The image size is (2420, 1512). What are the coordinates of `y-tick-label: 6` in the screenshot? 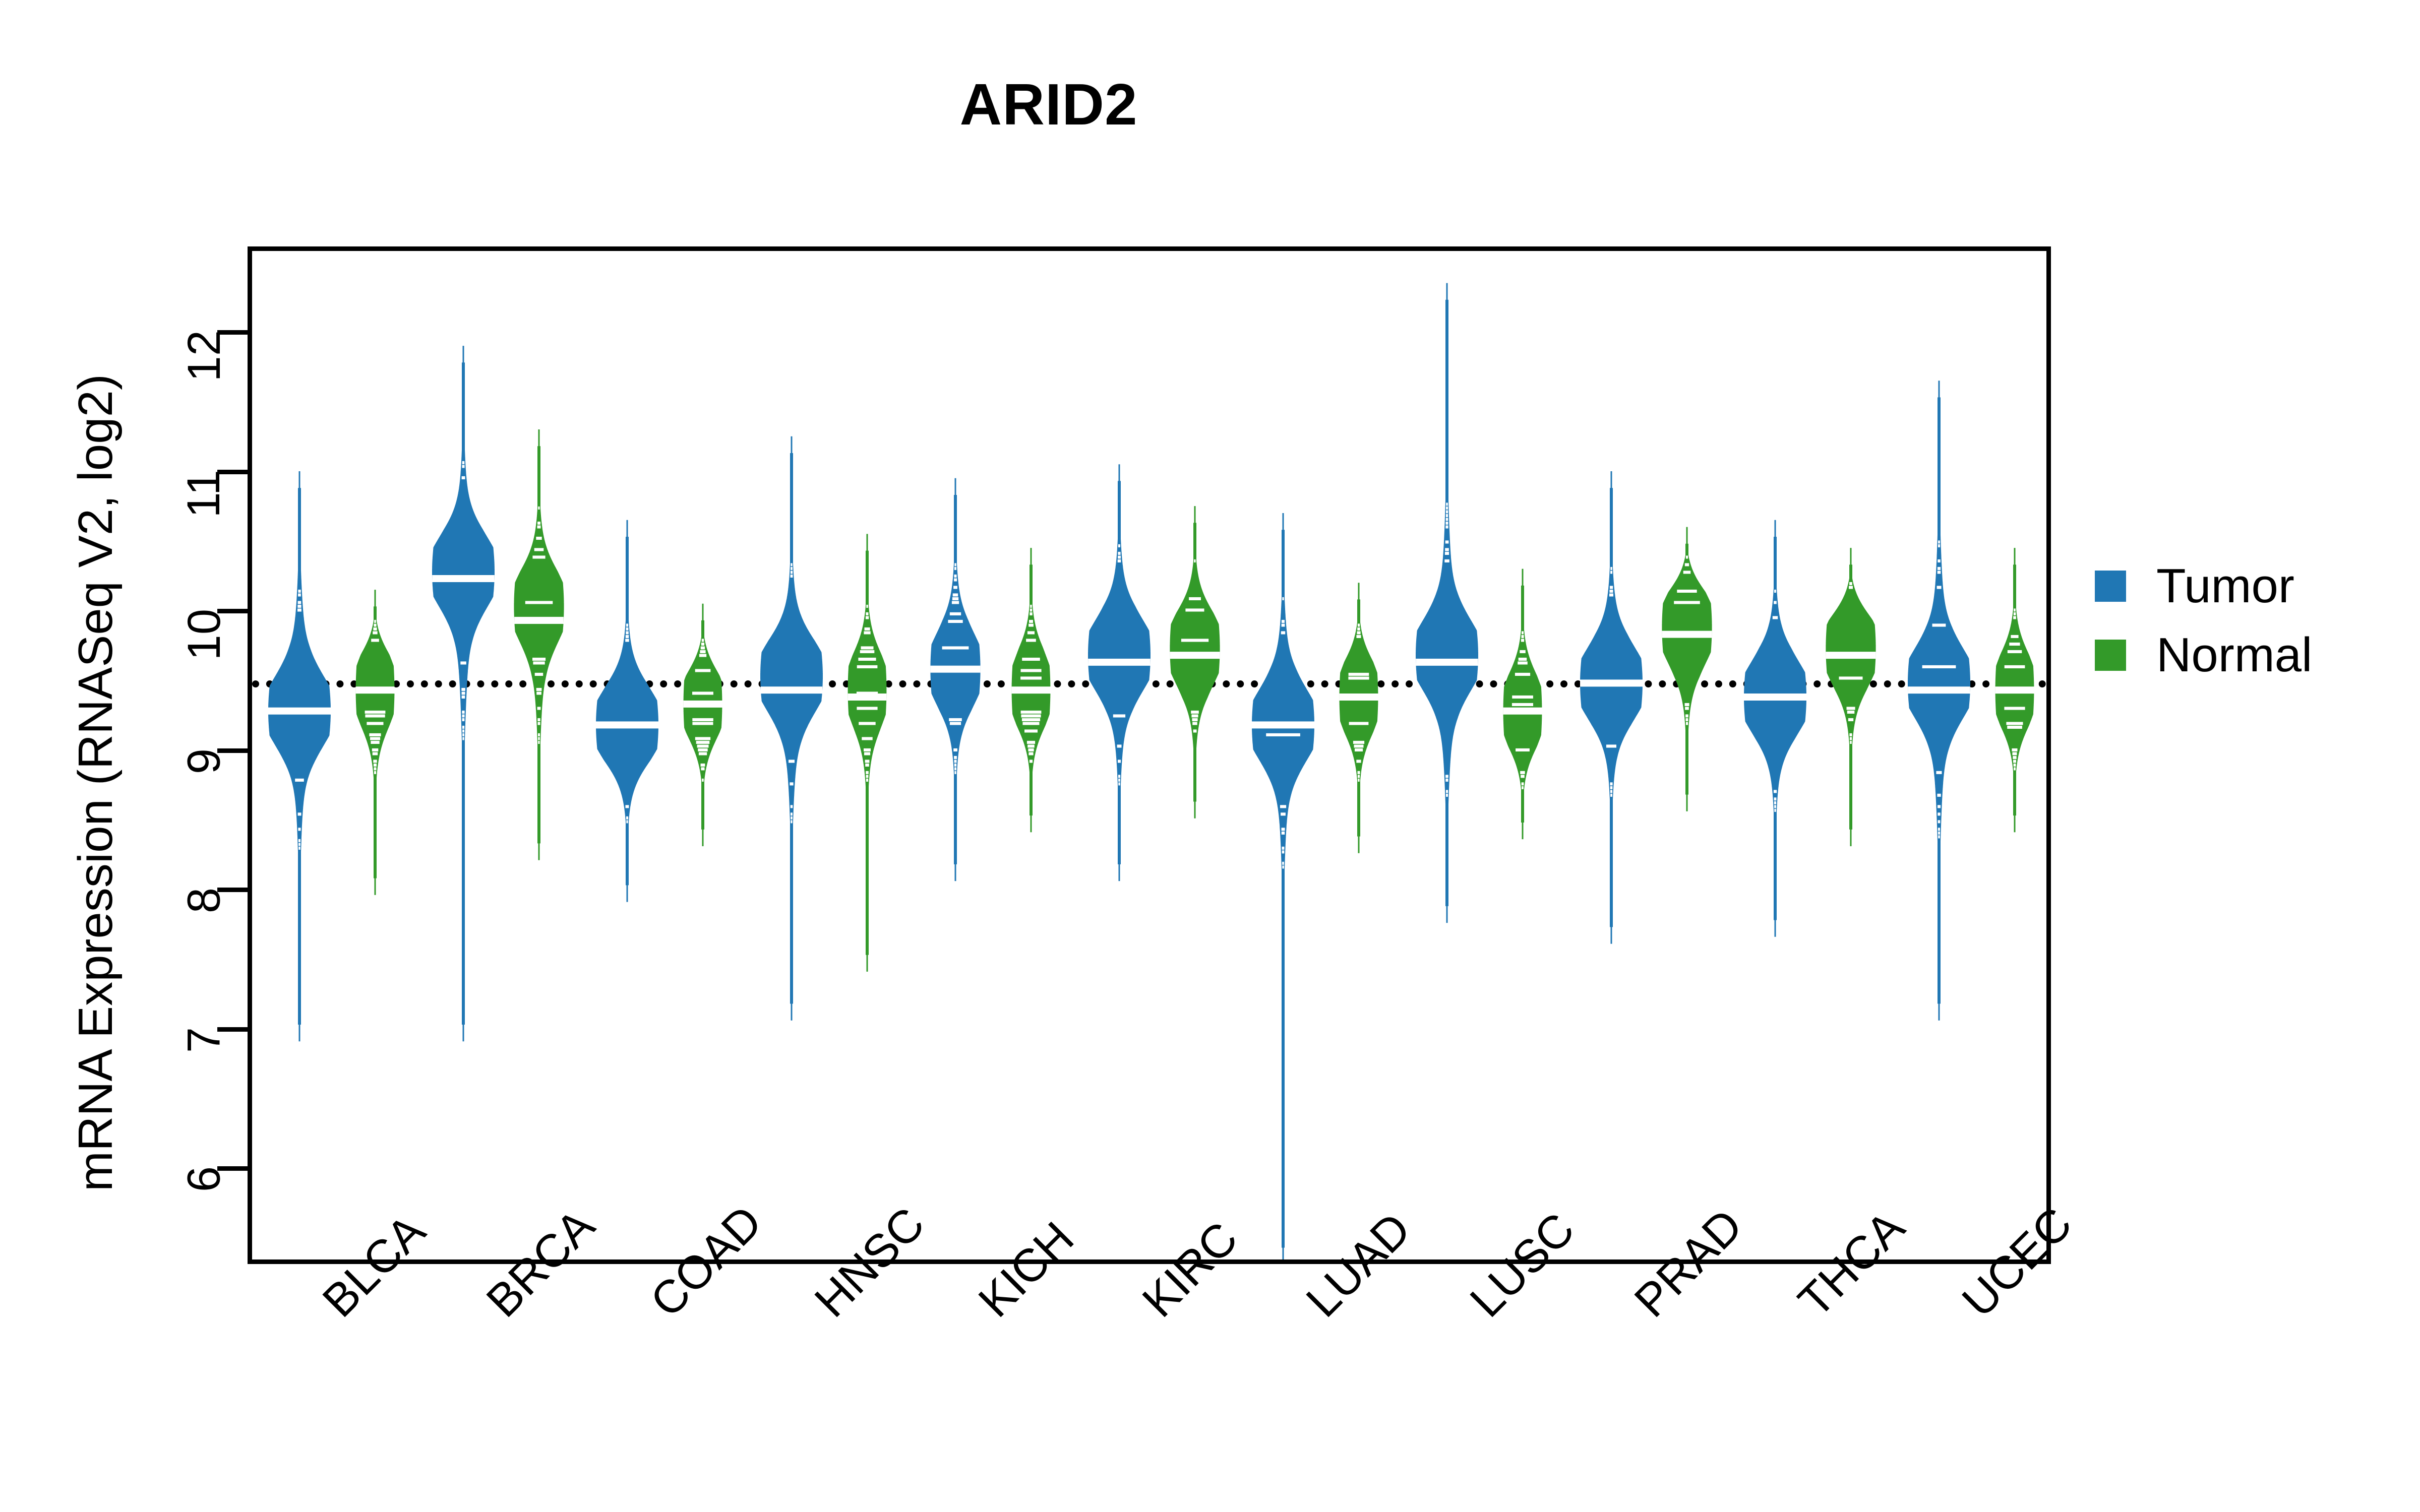 It's located at (204, 1179).